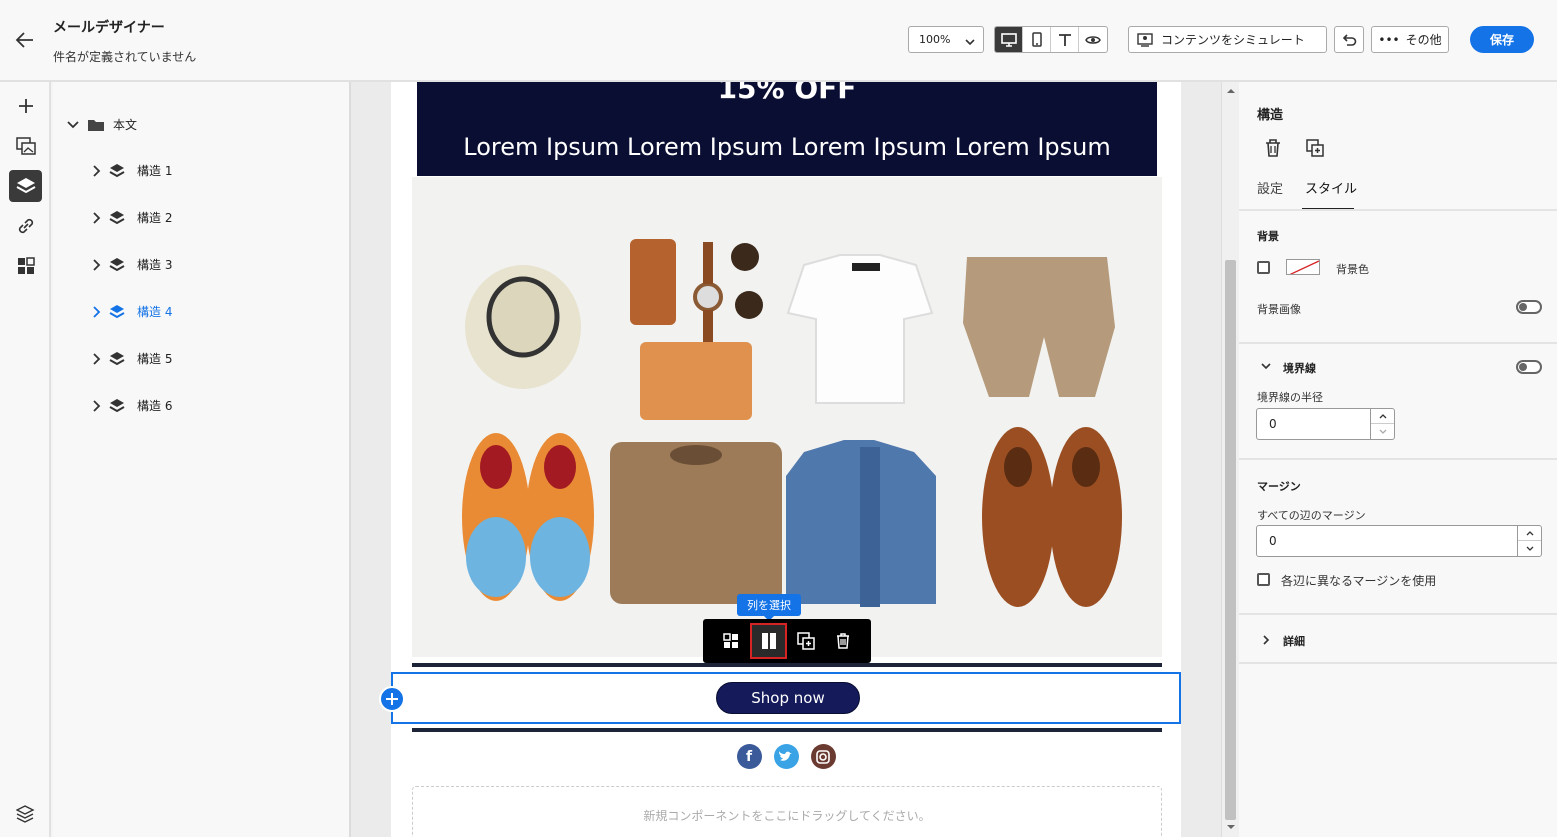 The height and width of the screenshot is (837, 1557). I want to click on text-view-button, so click(1065, 39).